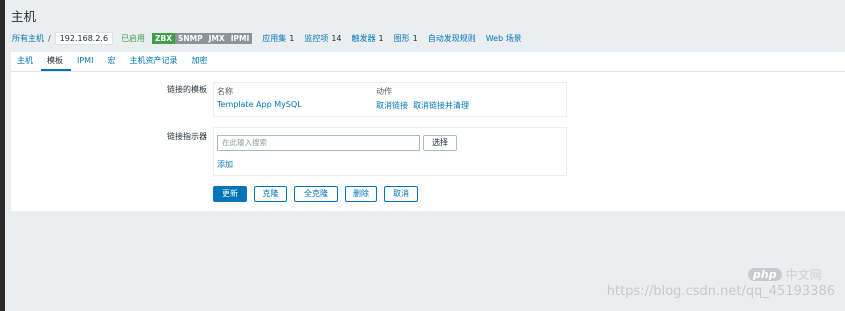 This screenshot has height=311, width=845. What do you see at coordinates (316, 38) in the screenshot?
I see `nav-items-label: 监控项` at bounding box center [316, 38].